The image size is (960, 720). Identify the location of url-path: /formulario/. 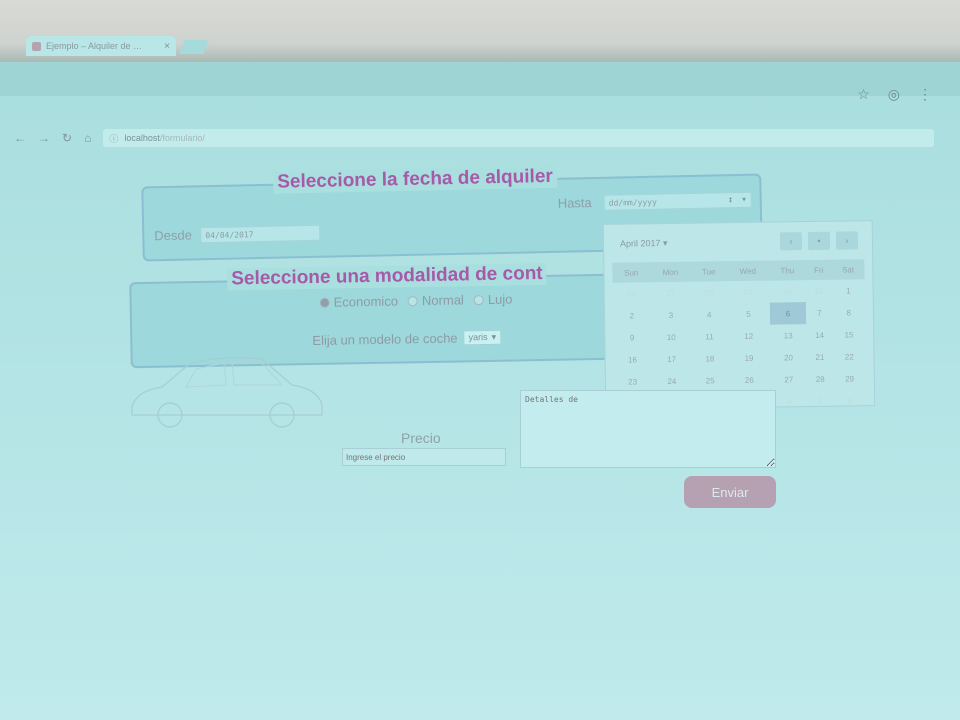
(182, 138).